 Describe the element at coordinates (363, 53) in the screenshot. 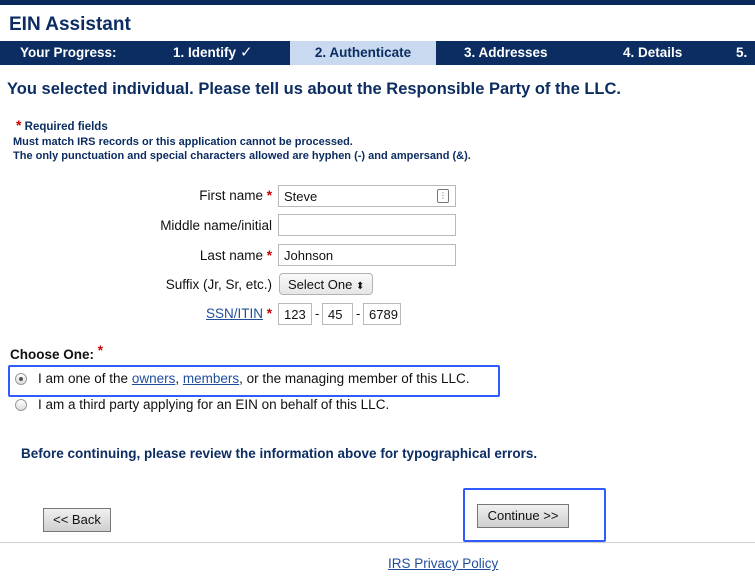

I see `progress-step-authenticate: 2. Authenticate` at that location.